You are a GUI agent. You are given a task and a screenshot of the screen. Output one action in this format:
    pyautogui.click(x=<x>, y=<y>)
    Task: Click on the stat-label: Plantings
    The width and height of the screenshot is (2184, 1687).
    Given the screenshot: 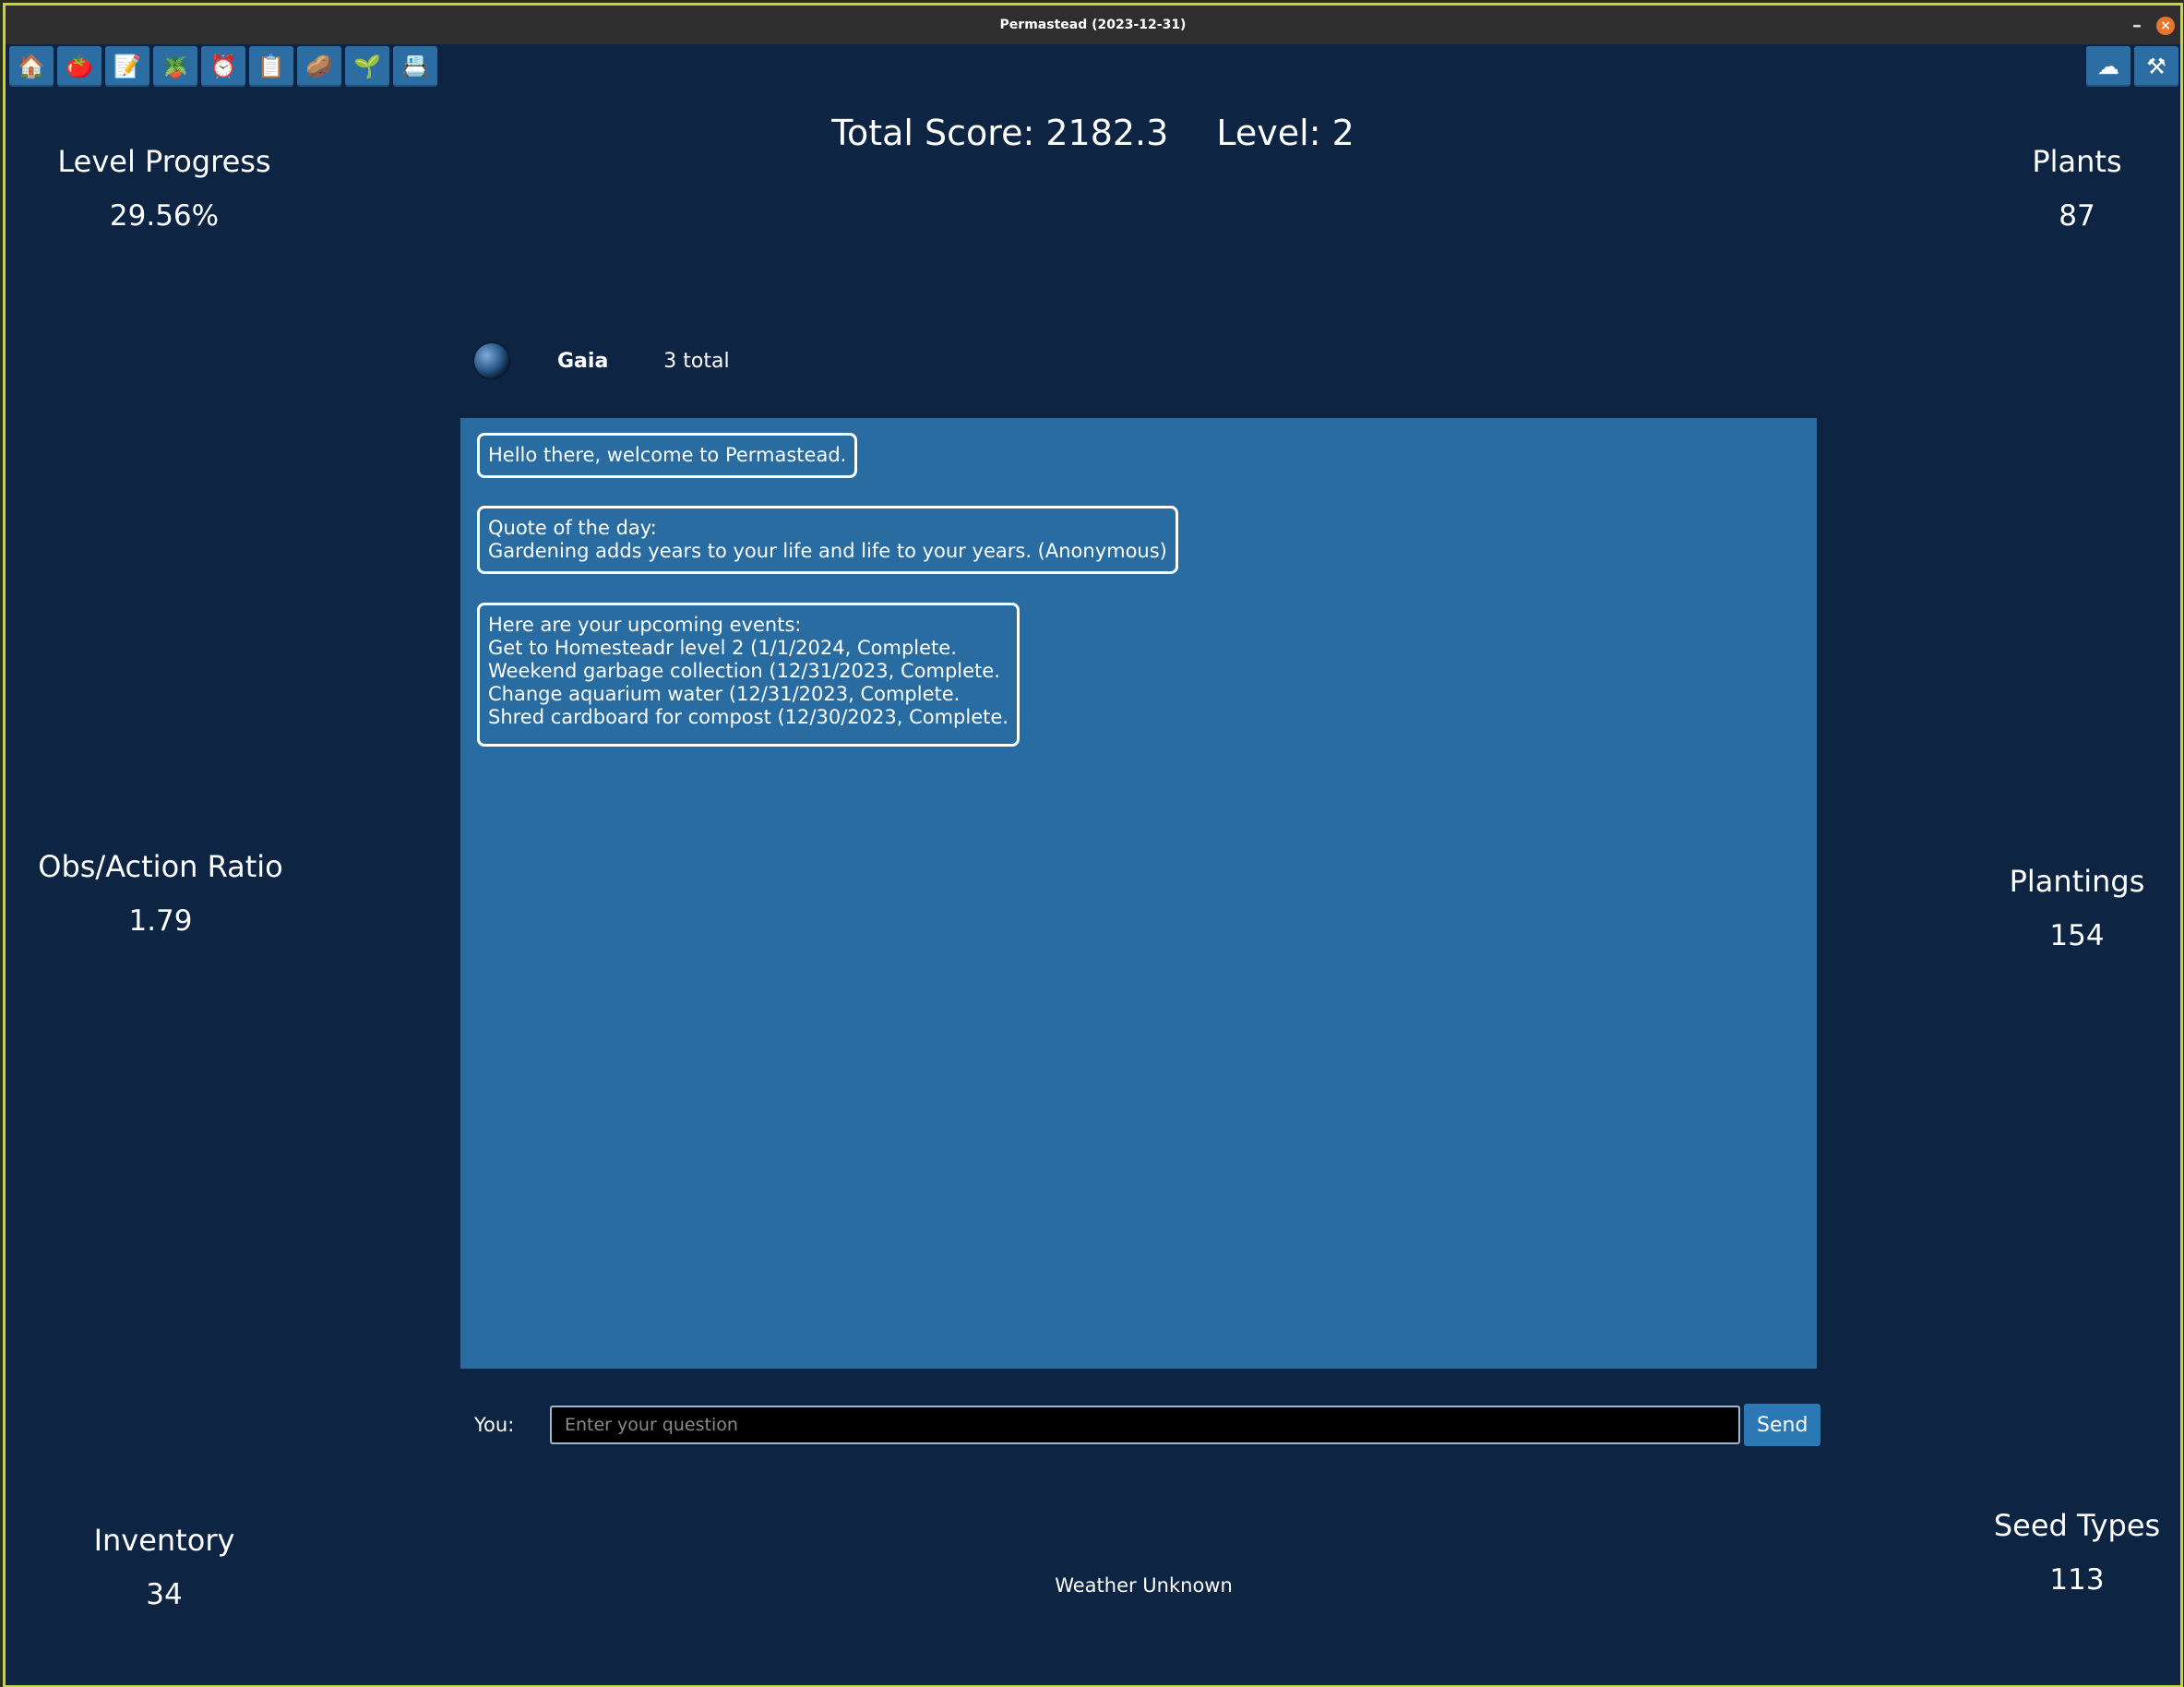 What is the action you would take?
    pyautogui.click(x=2077, y=881)
    